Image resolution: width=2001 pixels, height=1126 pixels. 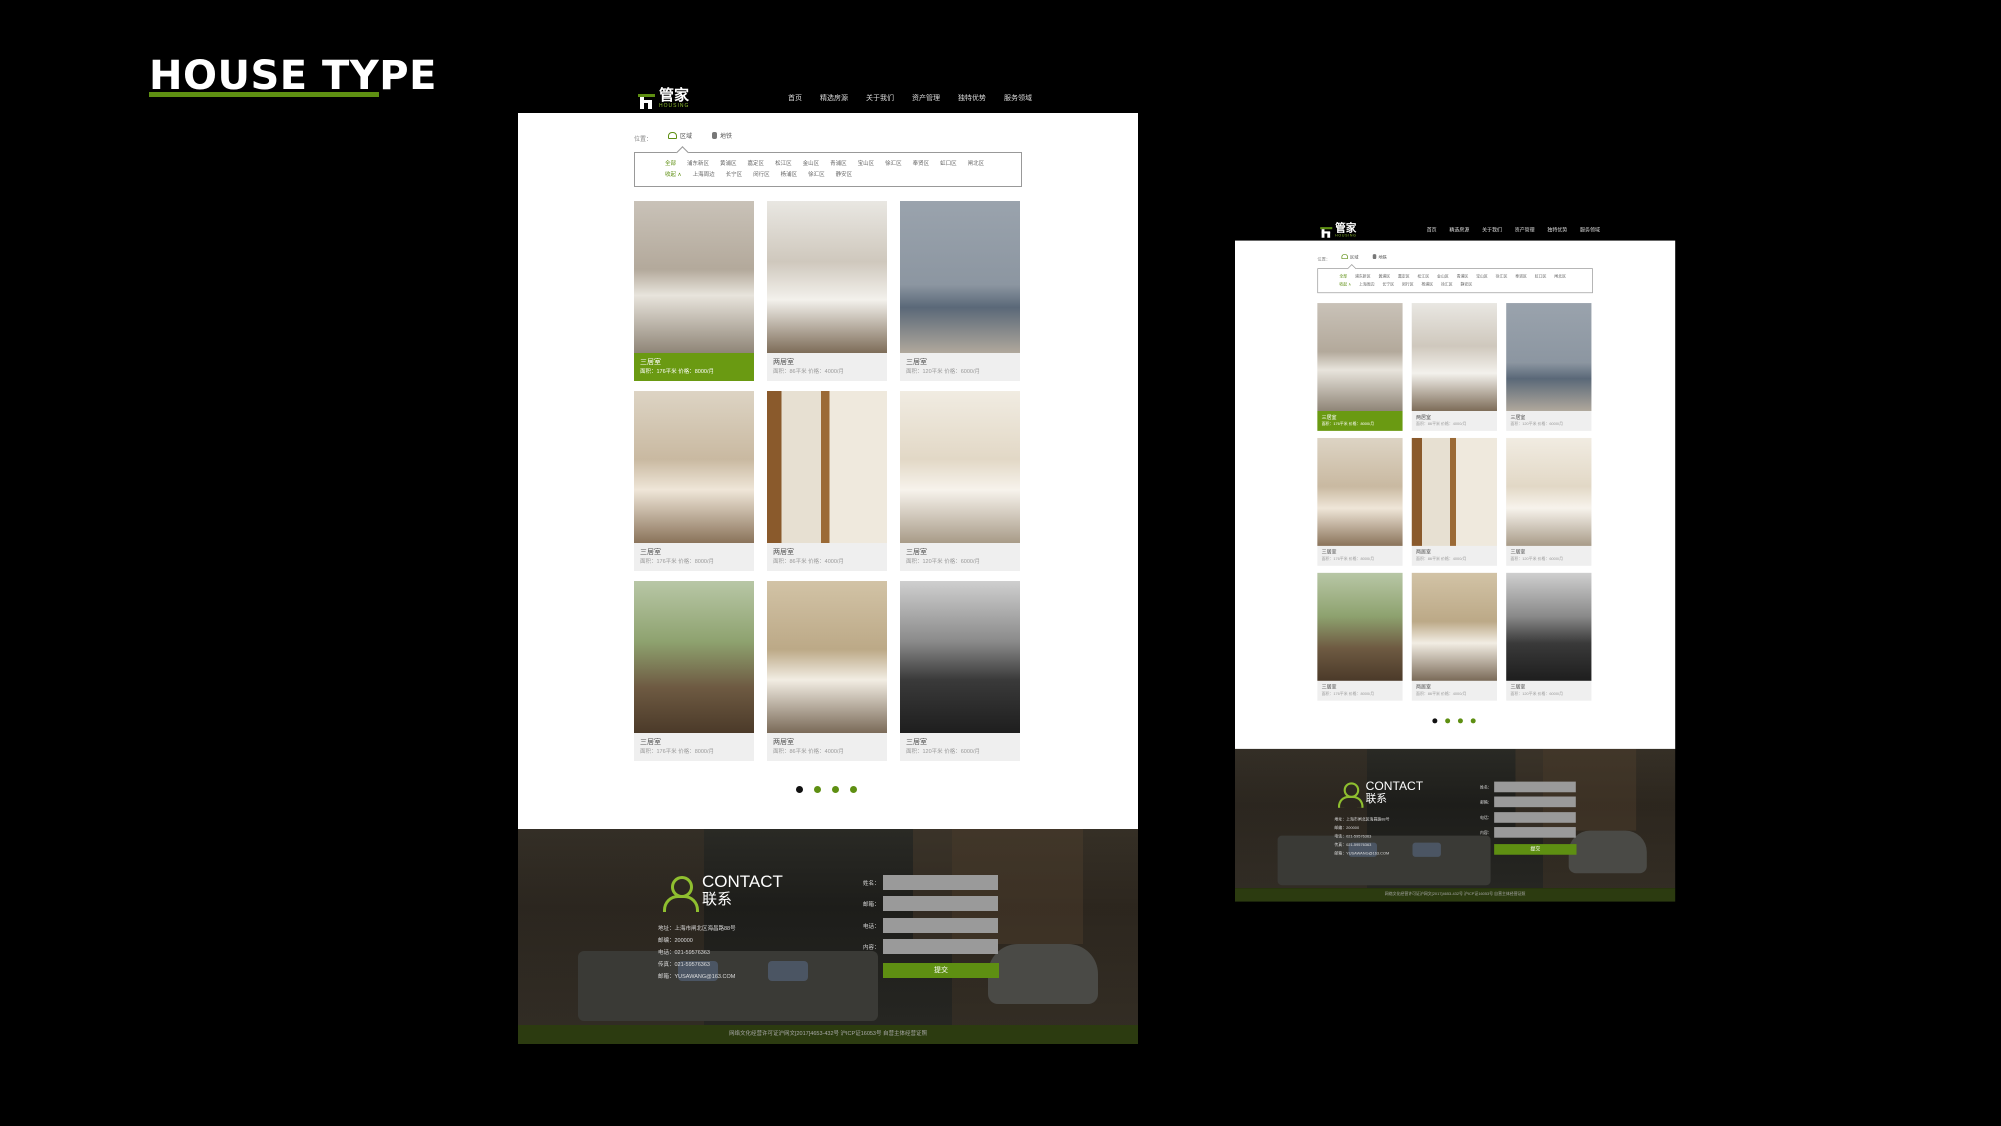 I want to click on contact-phone: 电话：021-59576363, so click(x=1353, y=837).